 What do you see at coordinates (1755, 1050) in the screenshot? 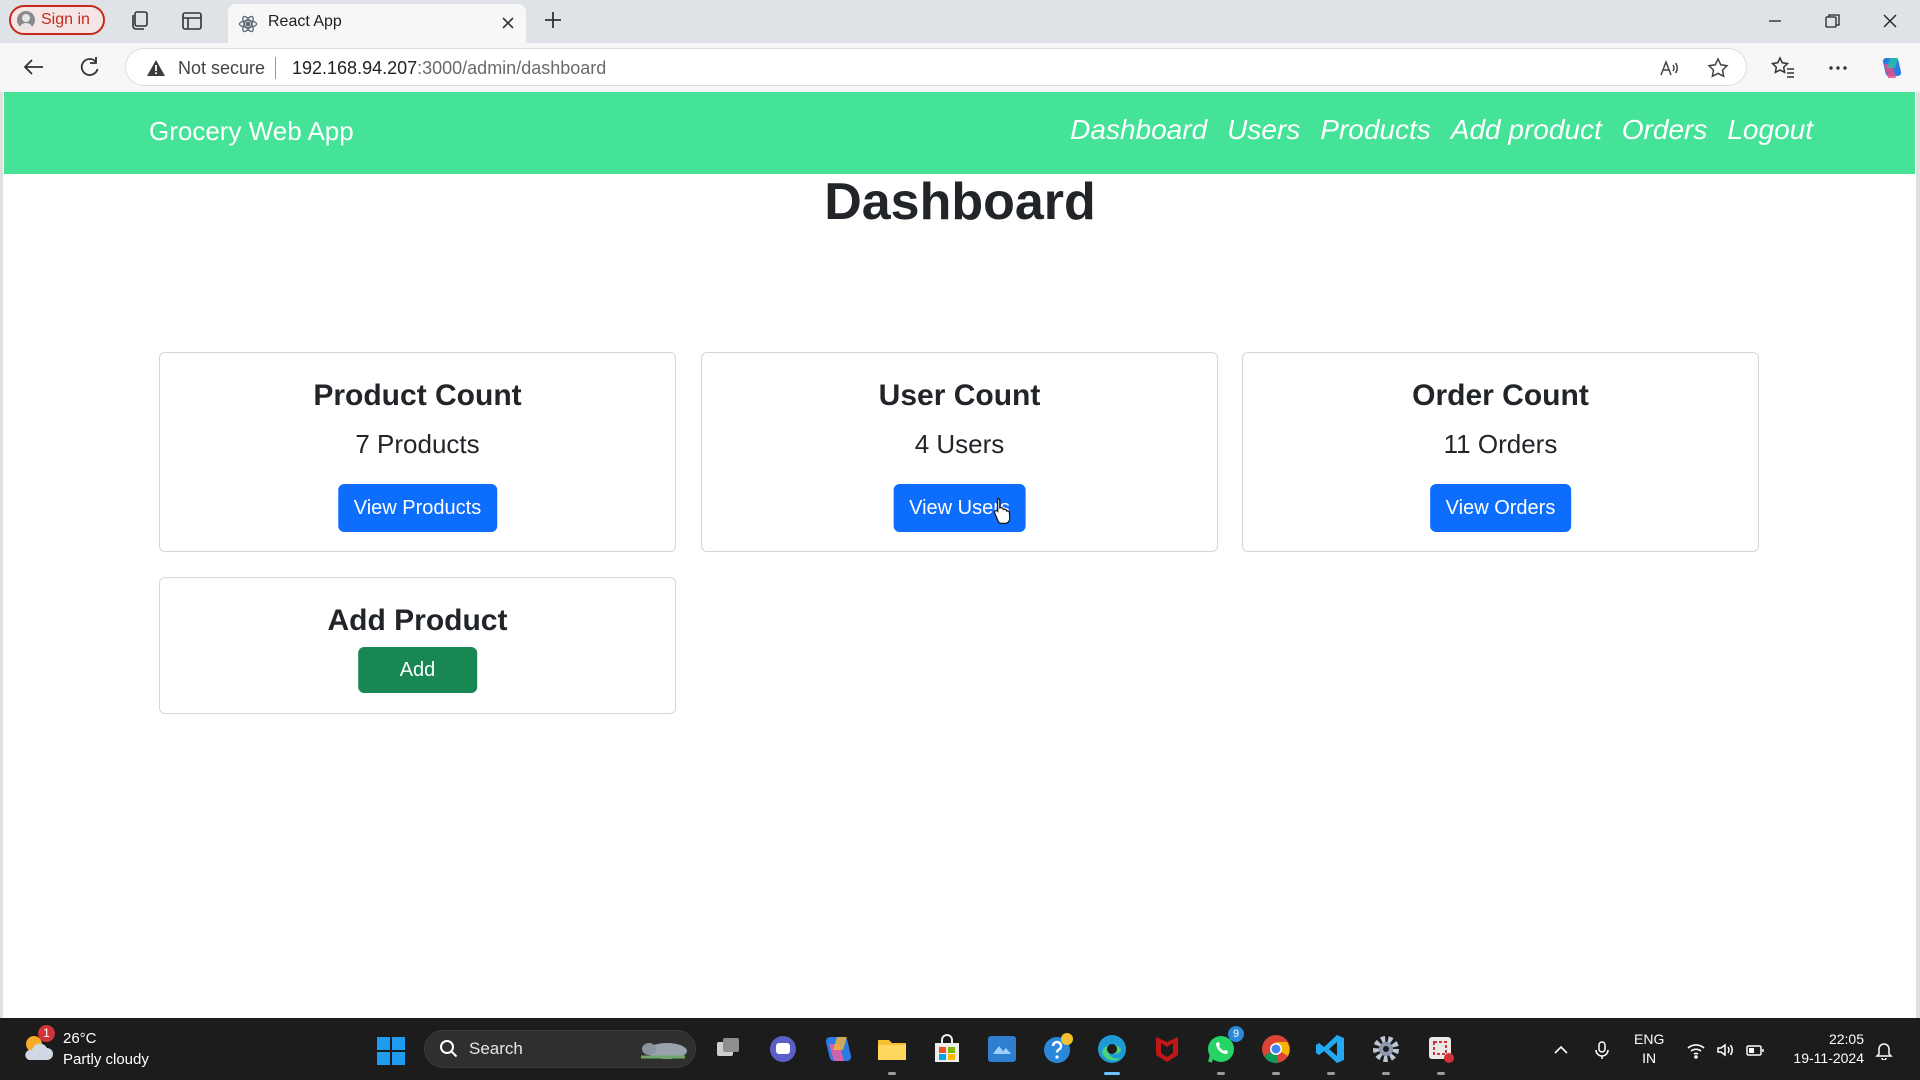
I see `battery-icon` at bounding box center [1755, 1050].